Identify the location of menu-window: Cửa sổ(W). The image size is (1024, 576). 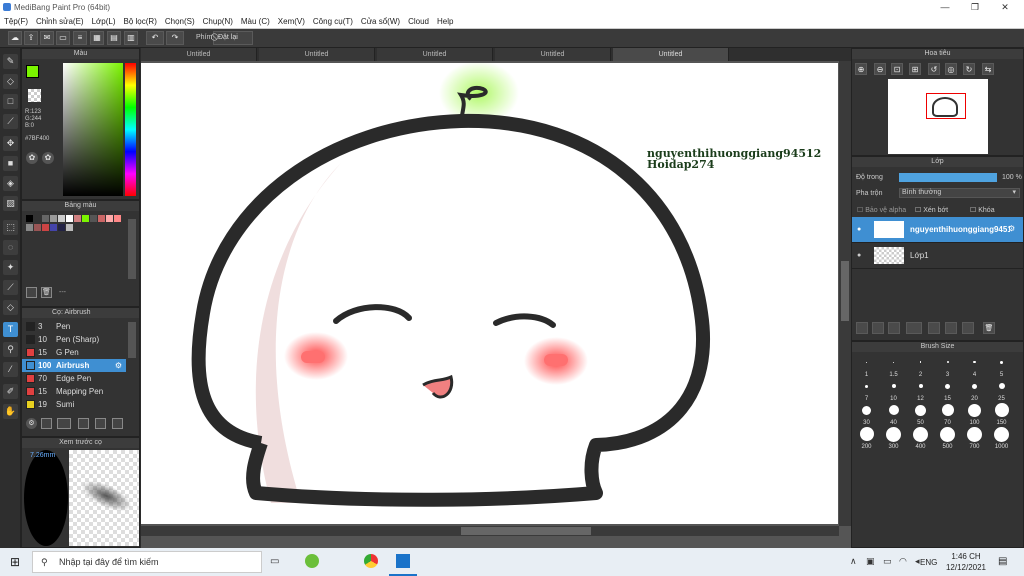
(380, 22).